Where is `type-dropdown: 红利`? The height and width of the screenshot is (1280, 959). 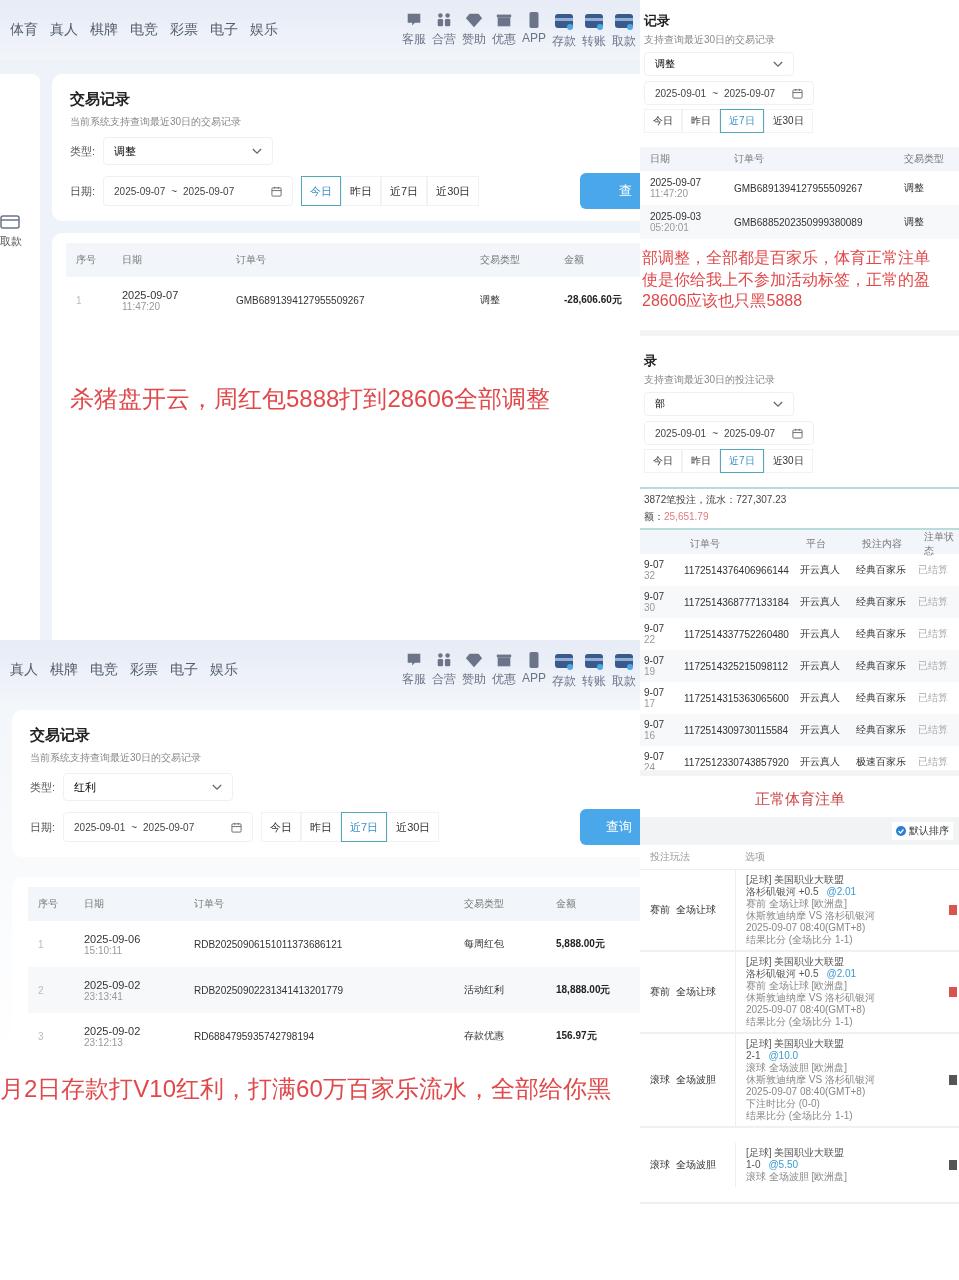
type-dropdown: 红利 is located at coordinates (148, 787).